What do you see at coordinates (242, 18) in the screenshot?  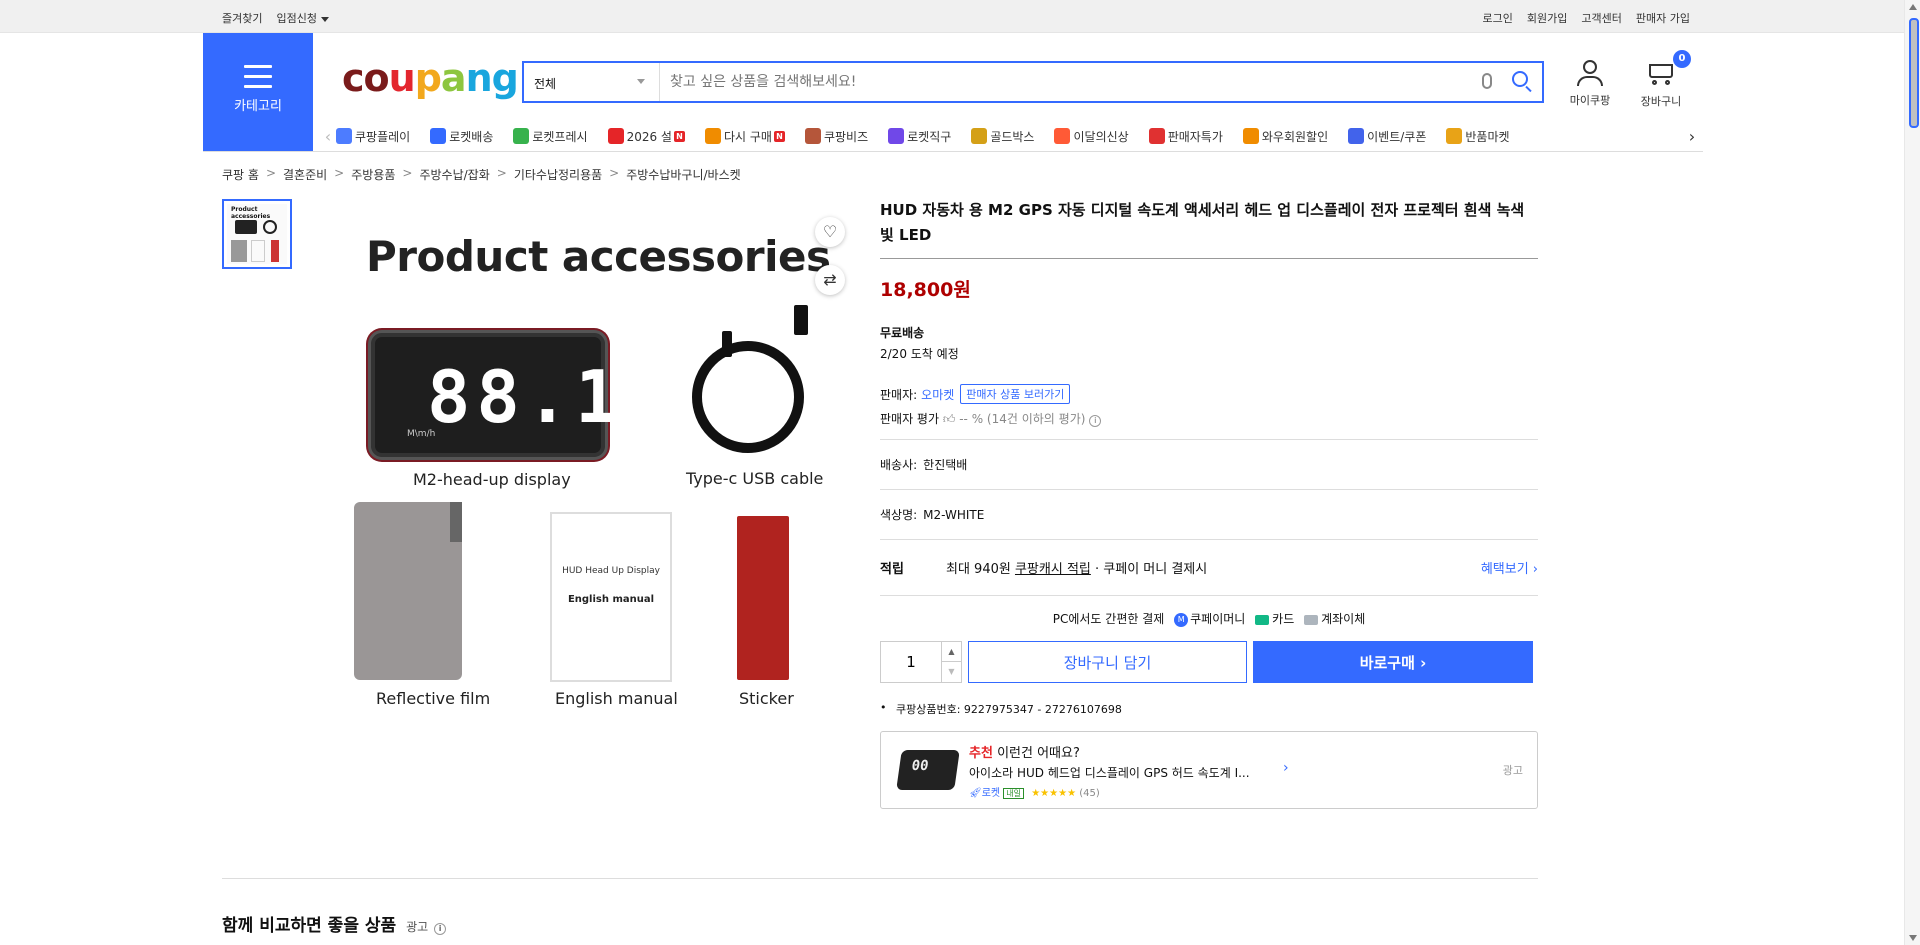 I see `bookmark-link: 즐겨찾기` at bounding box center [242, 18].